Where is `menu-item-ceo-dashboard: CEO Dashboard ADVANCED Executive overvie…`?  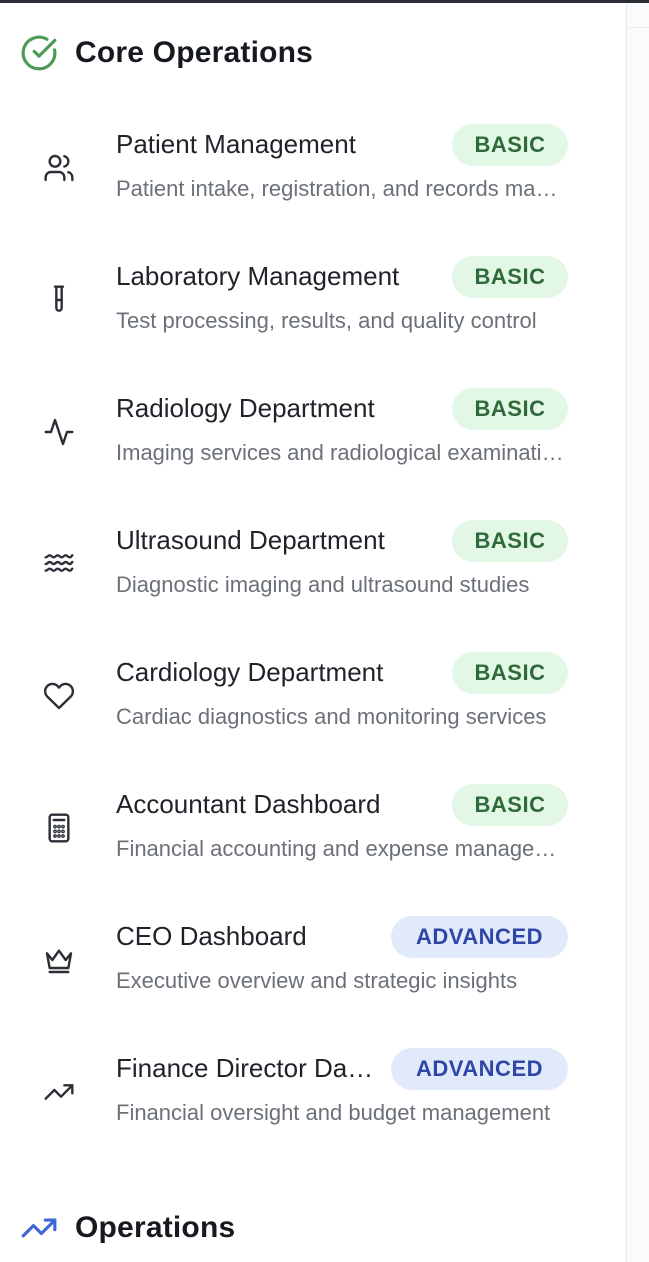 menu-item-ceo-dashboard: CEO Dashboard ADVANCED Executive overvie… is located at coordinates (313, 972).